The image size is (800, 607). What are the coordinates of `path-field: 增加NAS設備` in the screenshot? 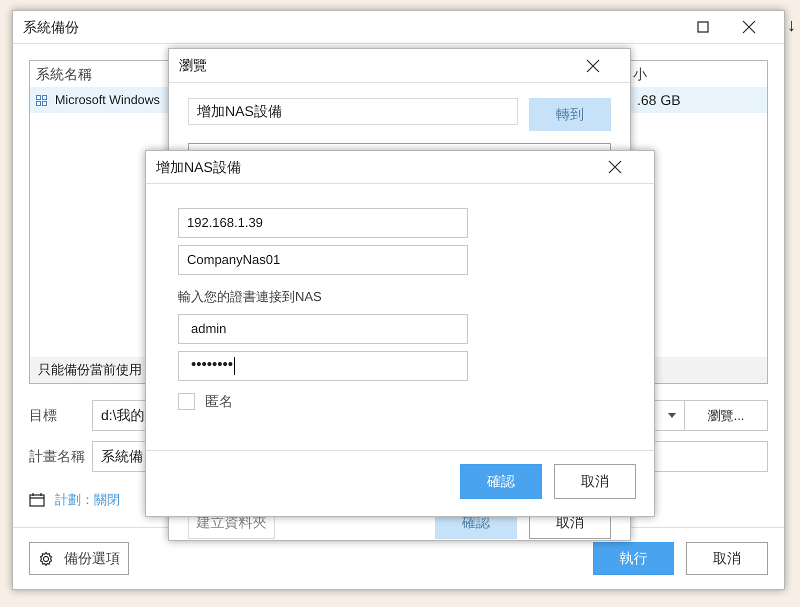 It's located at (353, 111).